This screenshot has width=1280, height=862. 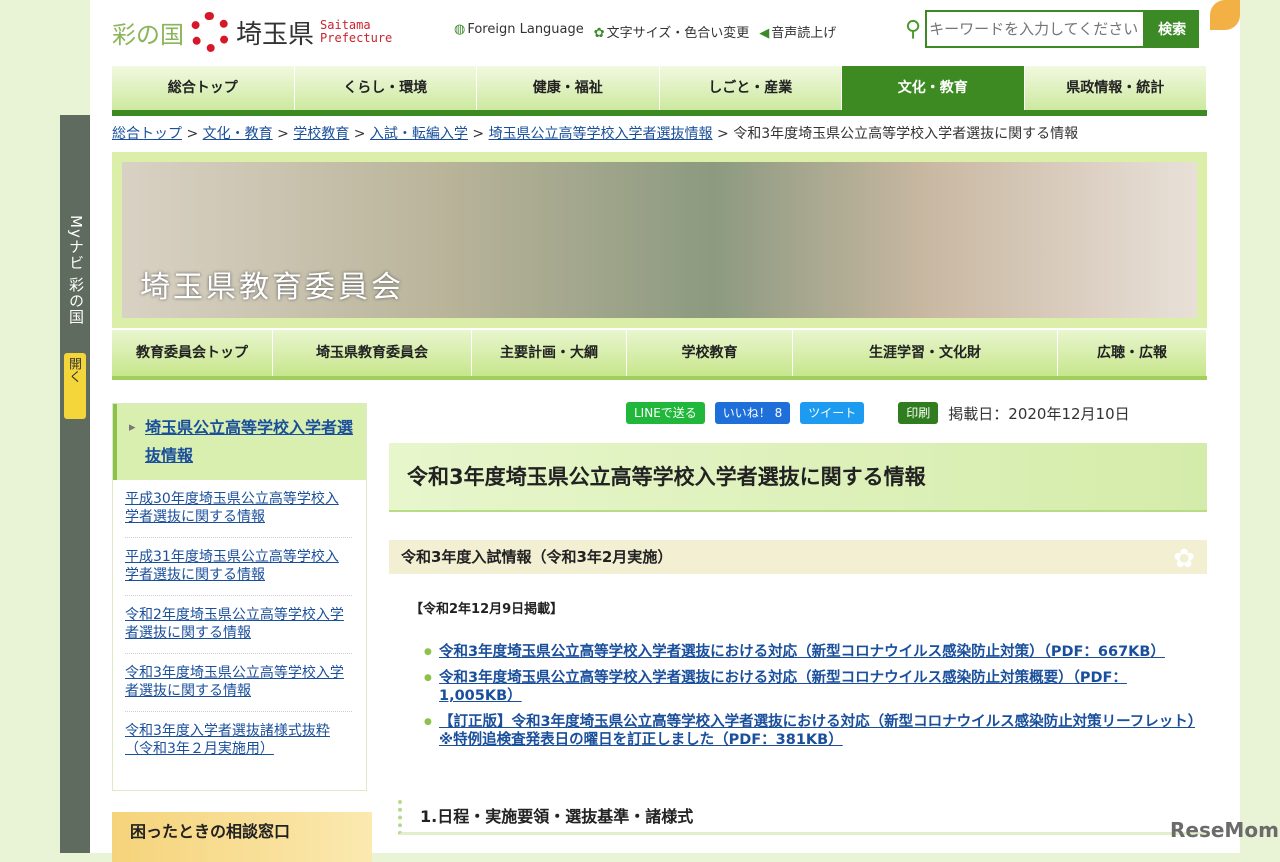 What do you see at coordinates (232, 566) in the screenshot?
I see `local-nav-link: 平成31年度埼玉県公立高等学校入学者選抜に関する情報` at bounding box center [232, 566].